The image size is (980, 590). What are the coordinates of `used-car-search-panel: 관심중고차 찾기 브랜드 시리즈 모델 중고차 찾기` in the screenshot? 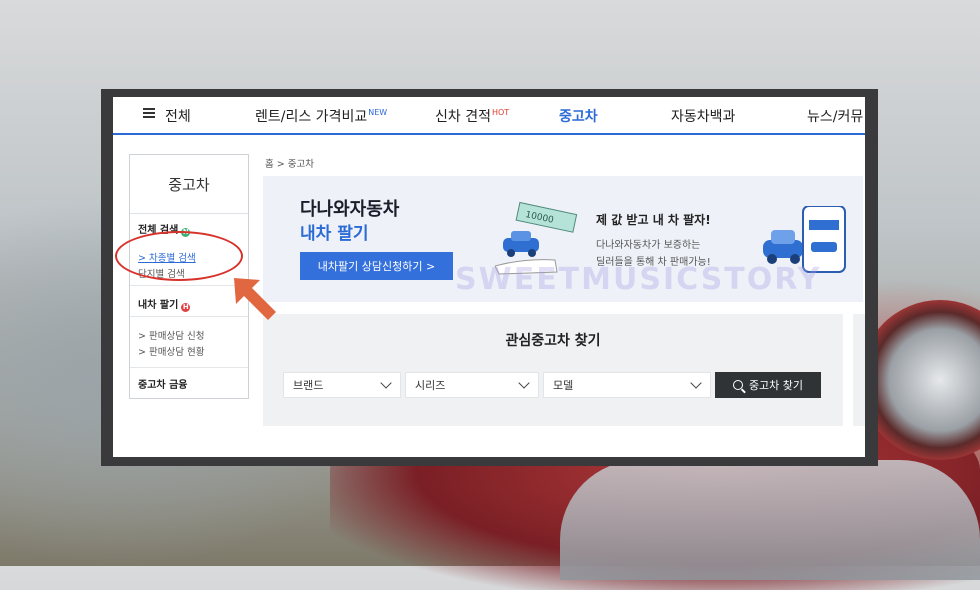 It's located at (553, 370).